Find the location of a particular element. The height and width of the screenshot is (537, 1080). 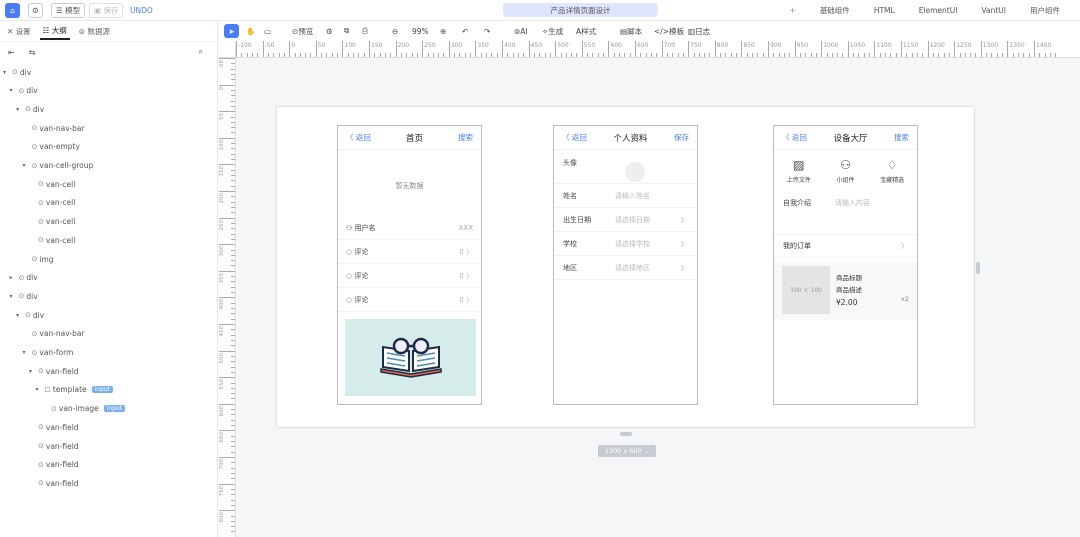

generate-button: ✧ 生成 is located at coordinates (552, 31).